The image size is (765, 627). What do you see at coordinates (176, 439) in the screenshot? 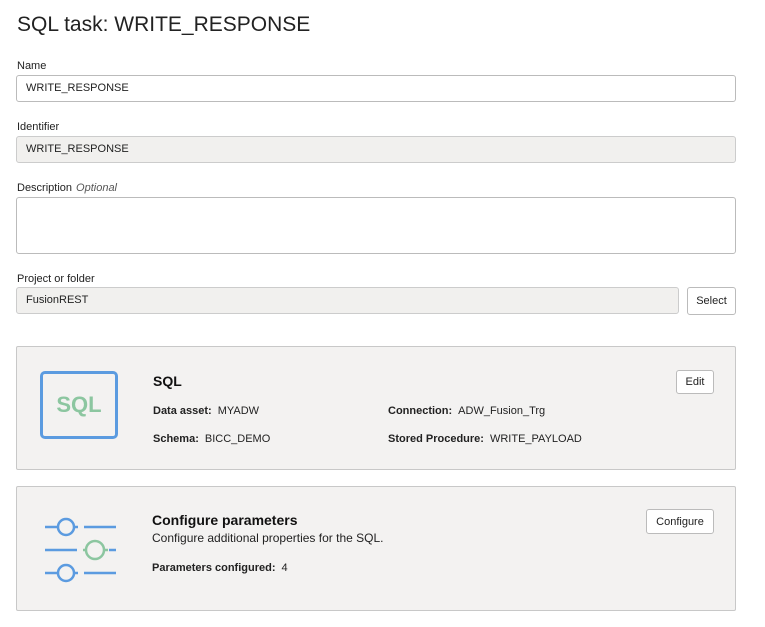
I see `schema-label: Schema:` at bounding box center [176, 439].